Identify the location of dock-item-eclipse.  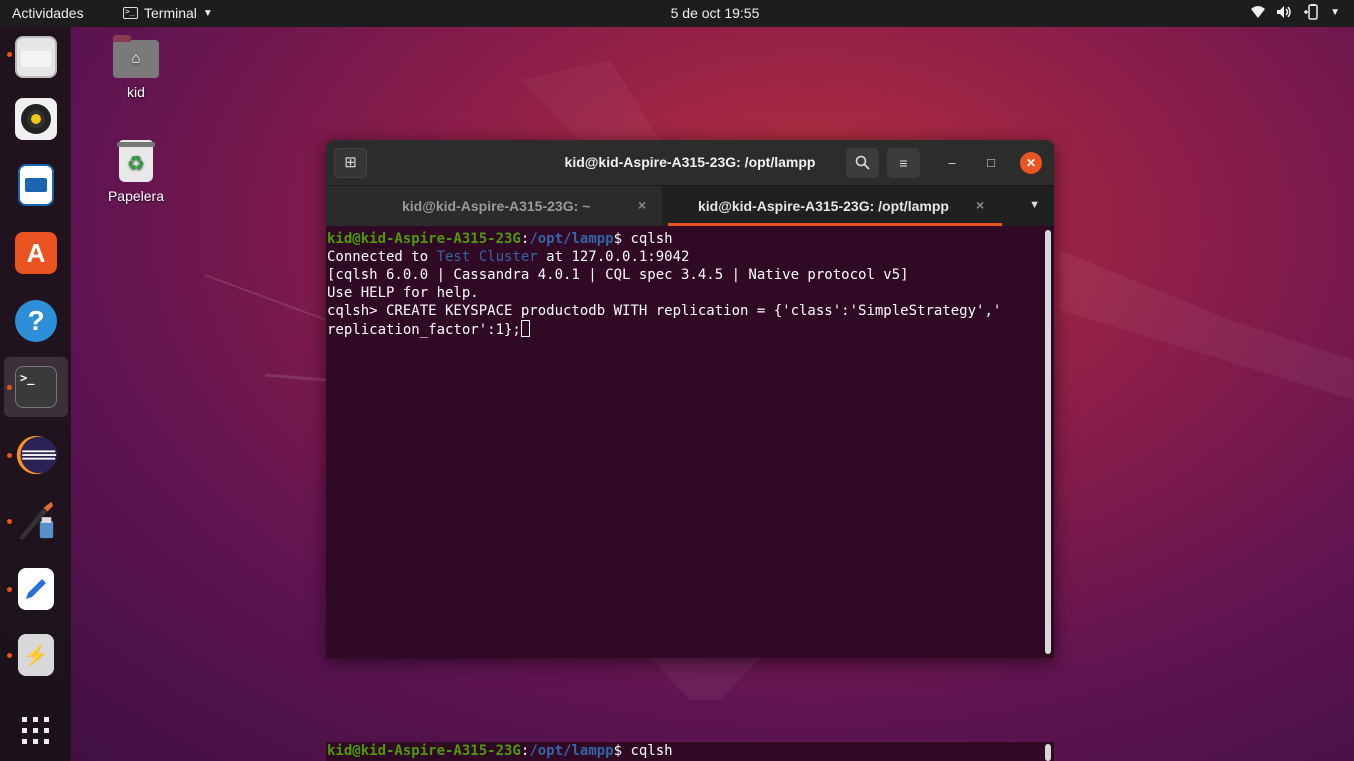
(36, 455).